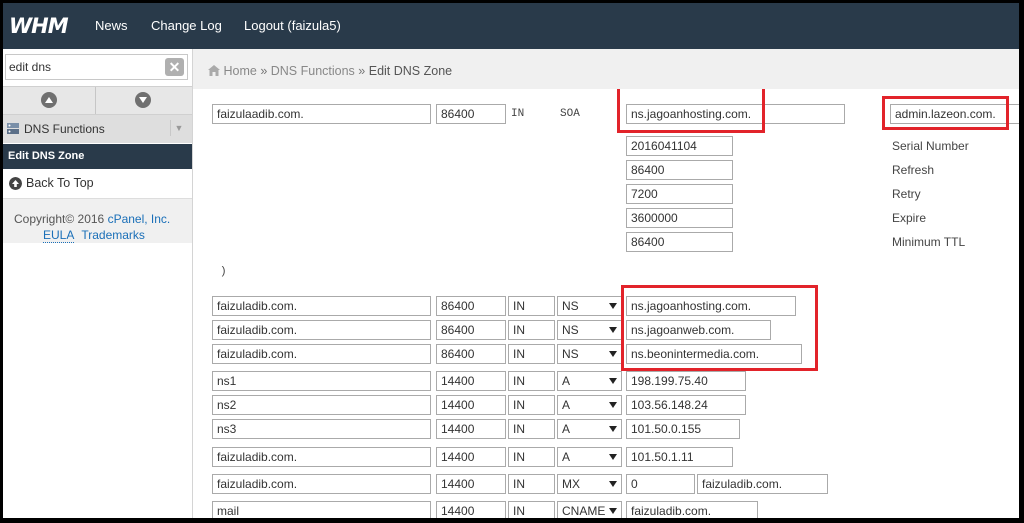 The height and width of the screenshot is (523, 1024). Describe the element at coordinates (511, 26) in the screenshot. I see `top-navigation-bar: WHM News Change Log Logout (faizula5)` at that location.